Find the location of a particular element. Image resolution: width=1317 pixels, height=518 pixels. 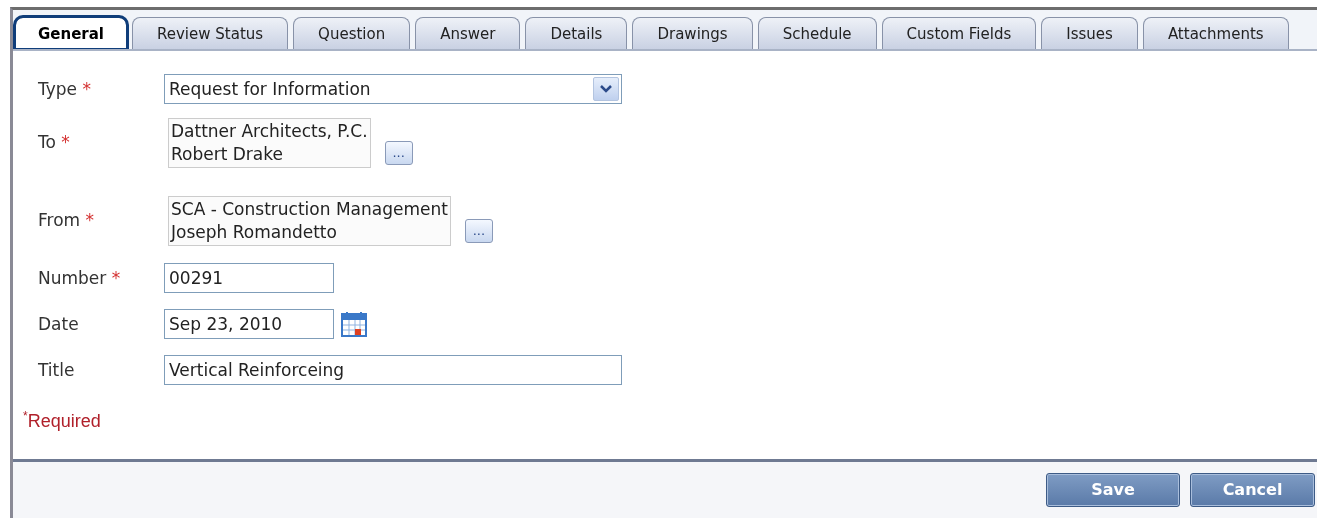

tab: Drawings is located at coordinates (692, 33).